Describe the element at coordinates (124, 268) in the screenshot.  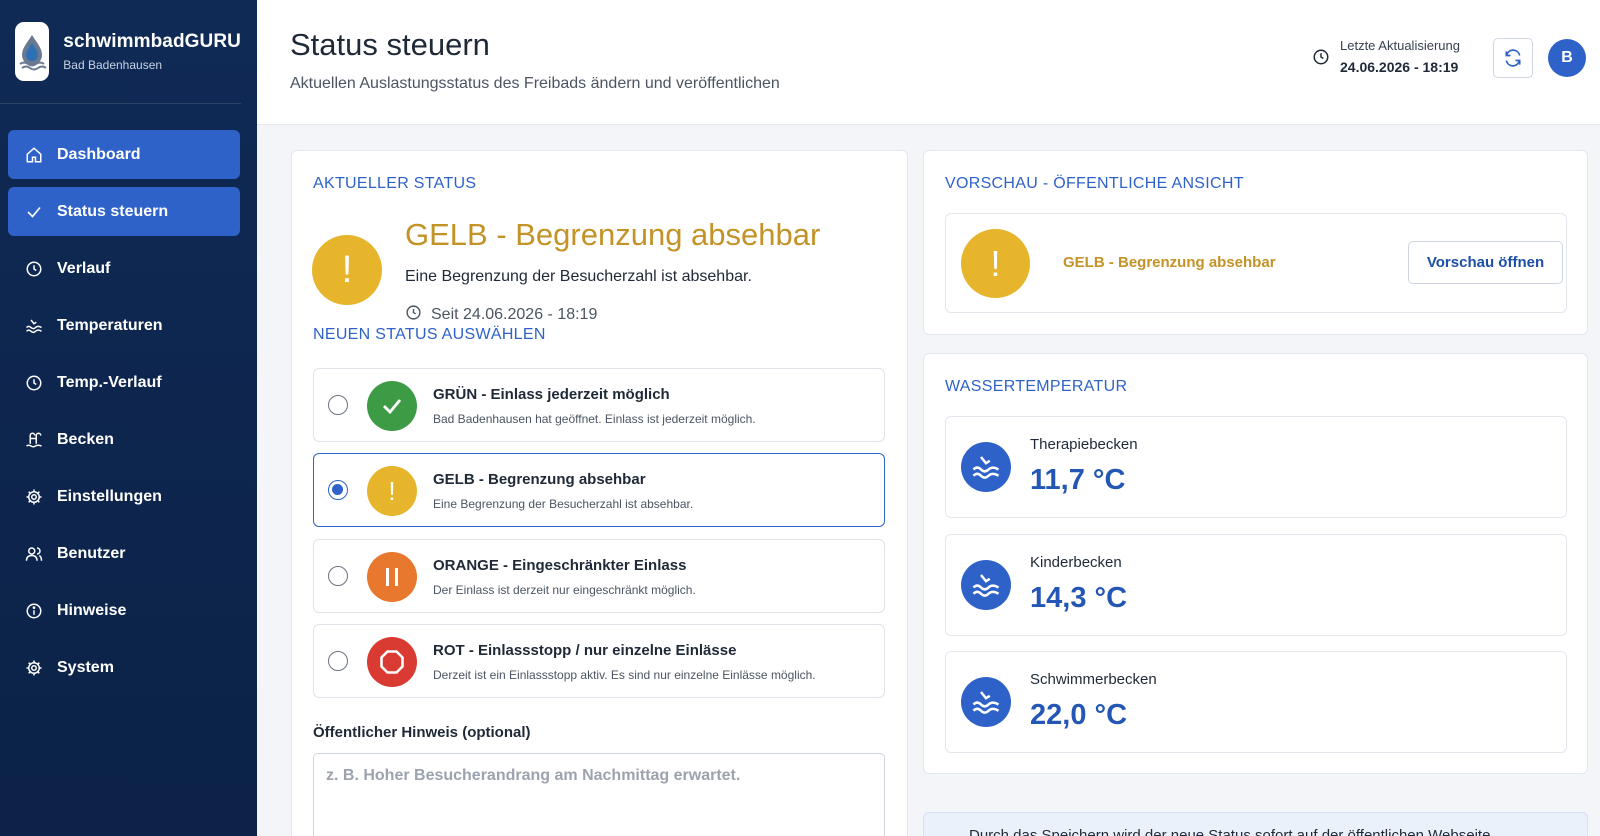
I see `sidebar-item-verlauf: Verlauf` at that location.